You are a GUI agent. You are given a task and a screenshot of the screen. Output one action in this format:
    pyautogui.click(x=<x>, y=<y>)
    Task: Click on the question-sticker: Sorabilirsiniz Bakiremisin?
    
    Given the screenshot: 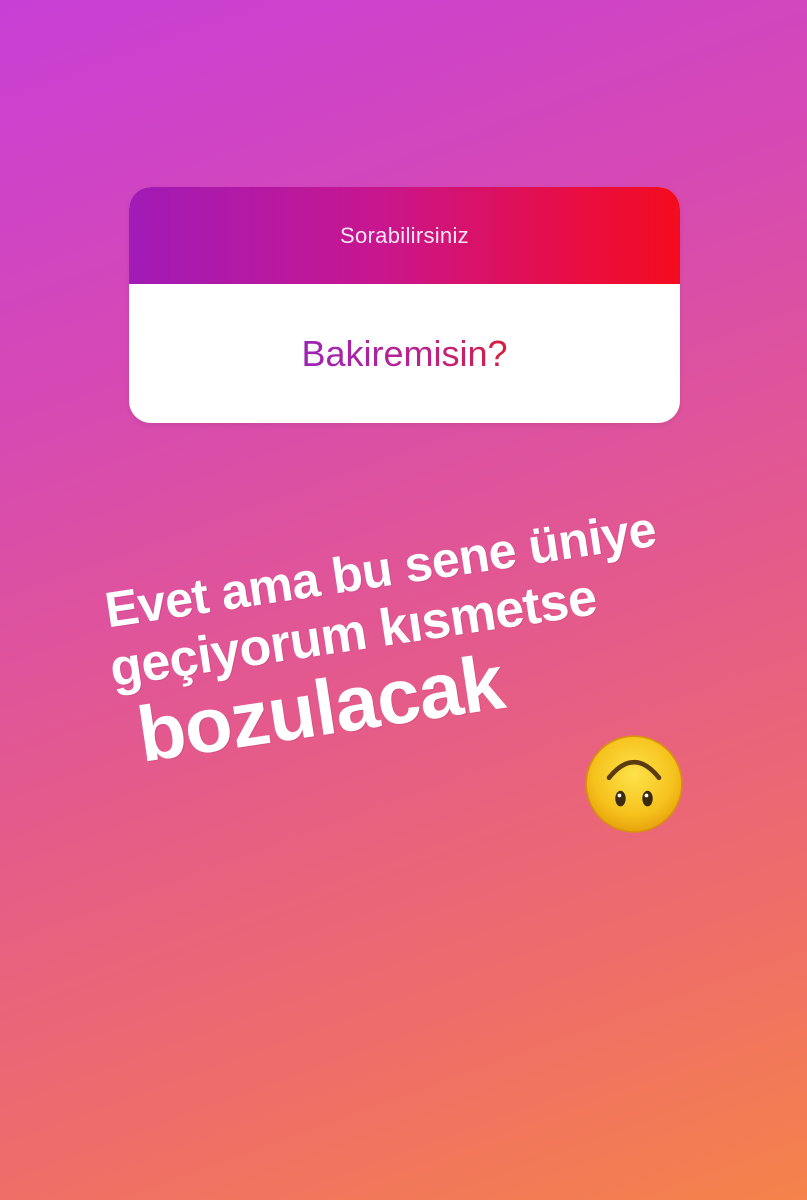 What is the action you would take?
    pyautogui.click(x=404, y=305)
    